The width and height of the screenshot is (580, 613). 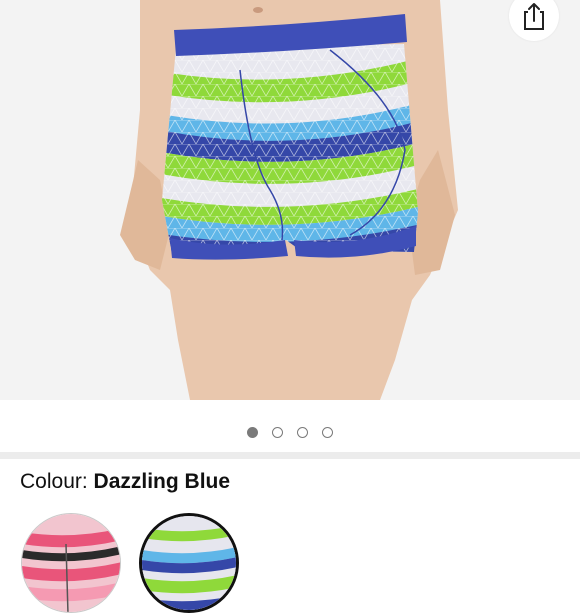 What do you see at coordinates (534, 16) in the screenshot?
I see `share-icon` at bounding box center [534, 16].